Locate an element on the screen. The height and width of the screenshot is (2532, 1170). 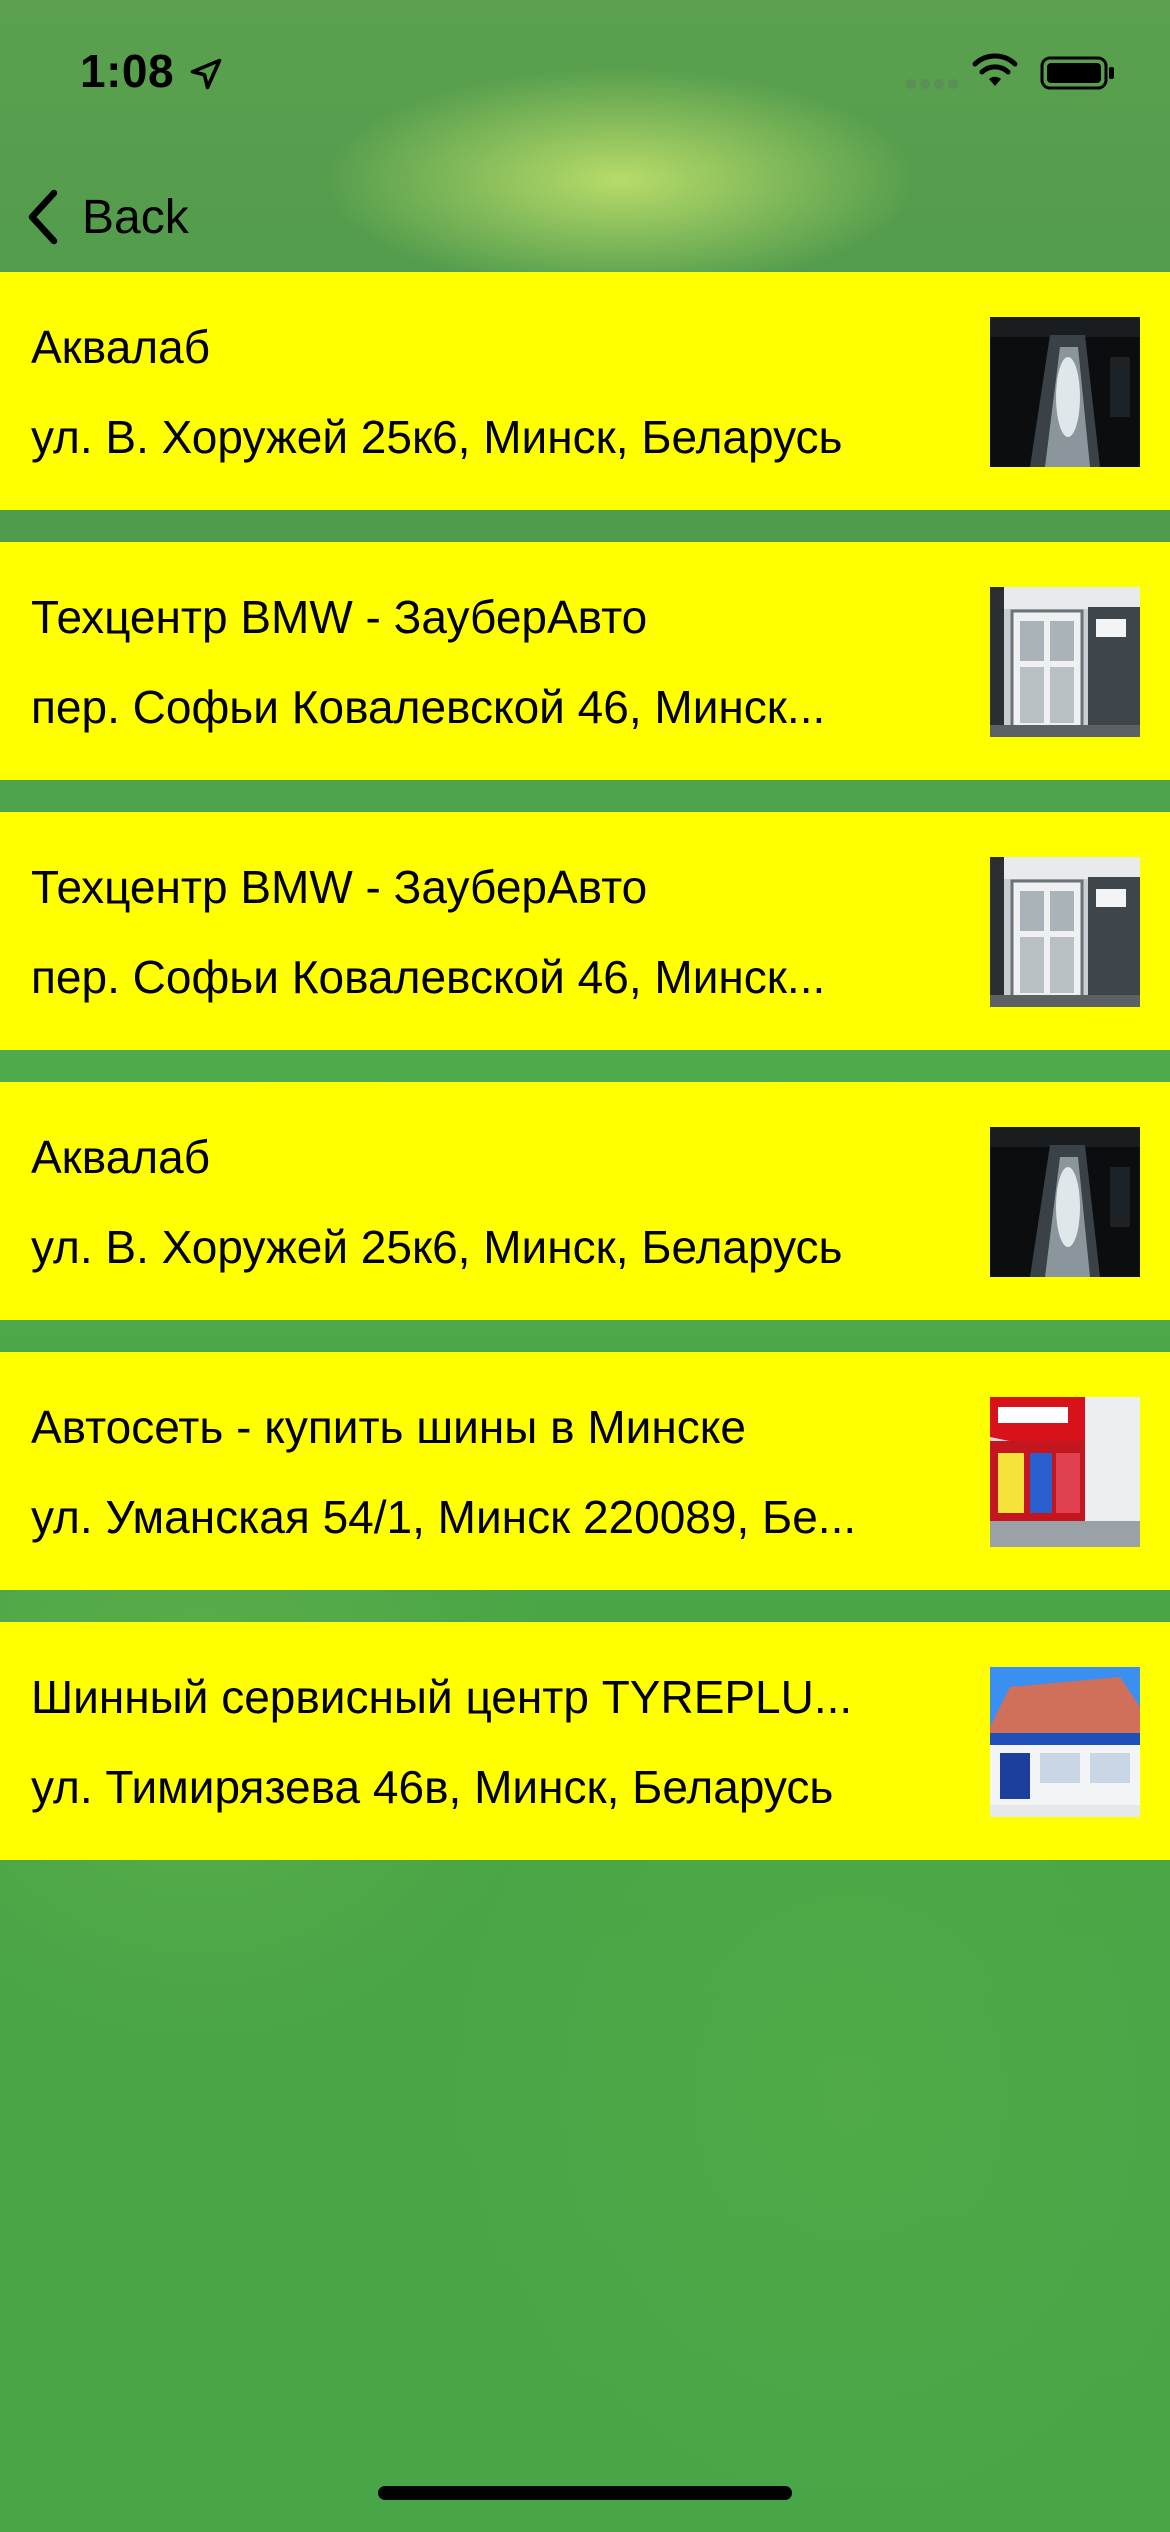
status-bar: 1:08 is located at coordinates (585, 70).